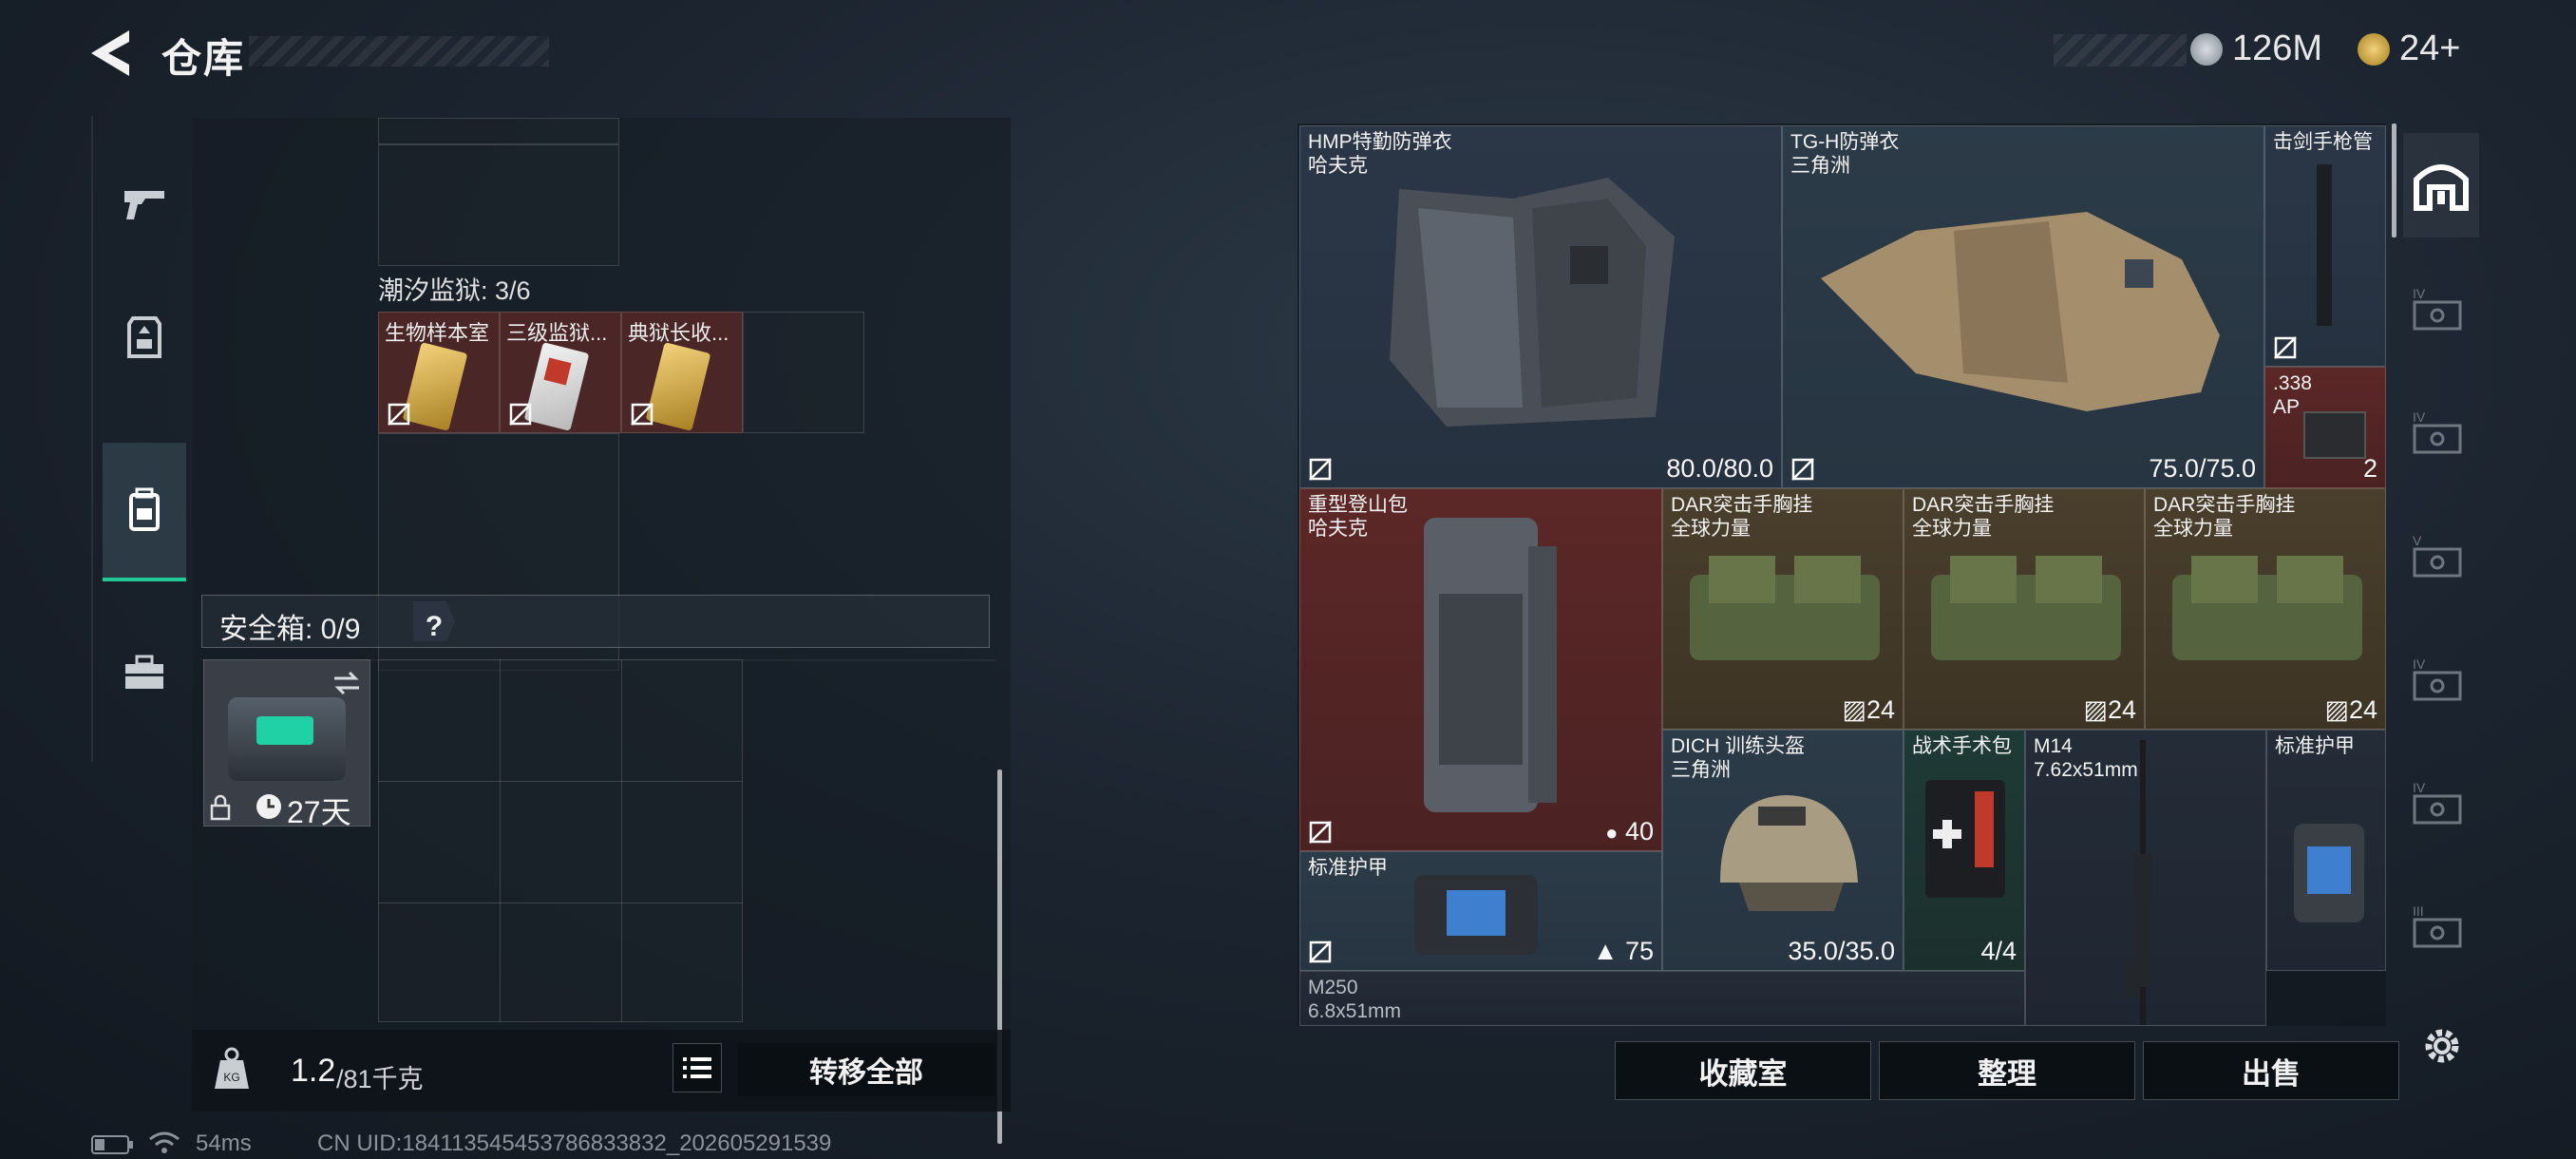 Image resolution: width=2576 pixels, height=1159 pixels. I want to click on capacity-icon: ●, so click(1612, 833).